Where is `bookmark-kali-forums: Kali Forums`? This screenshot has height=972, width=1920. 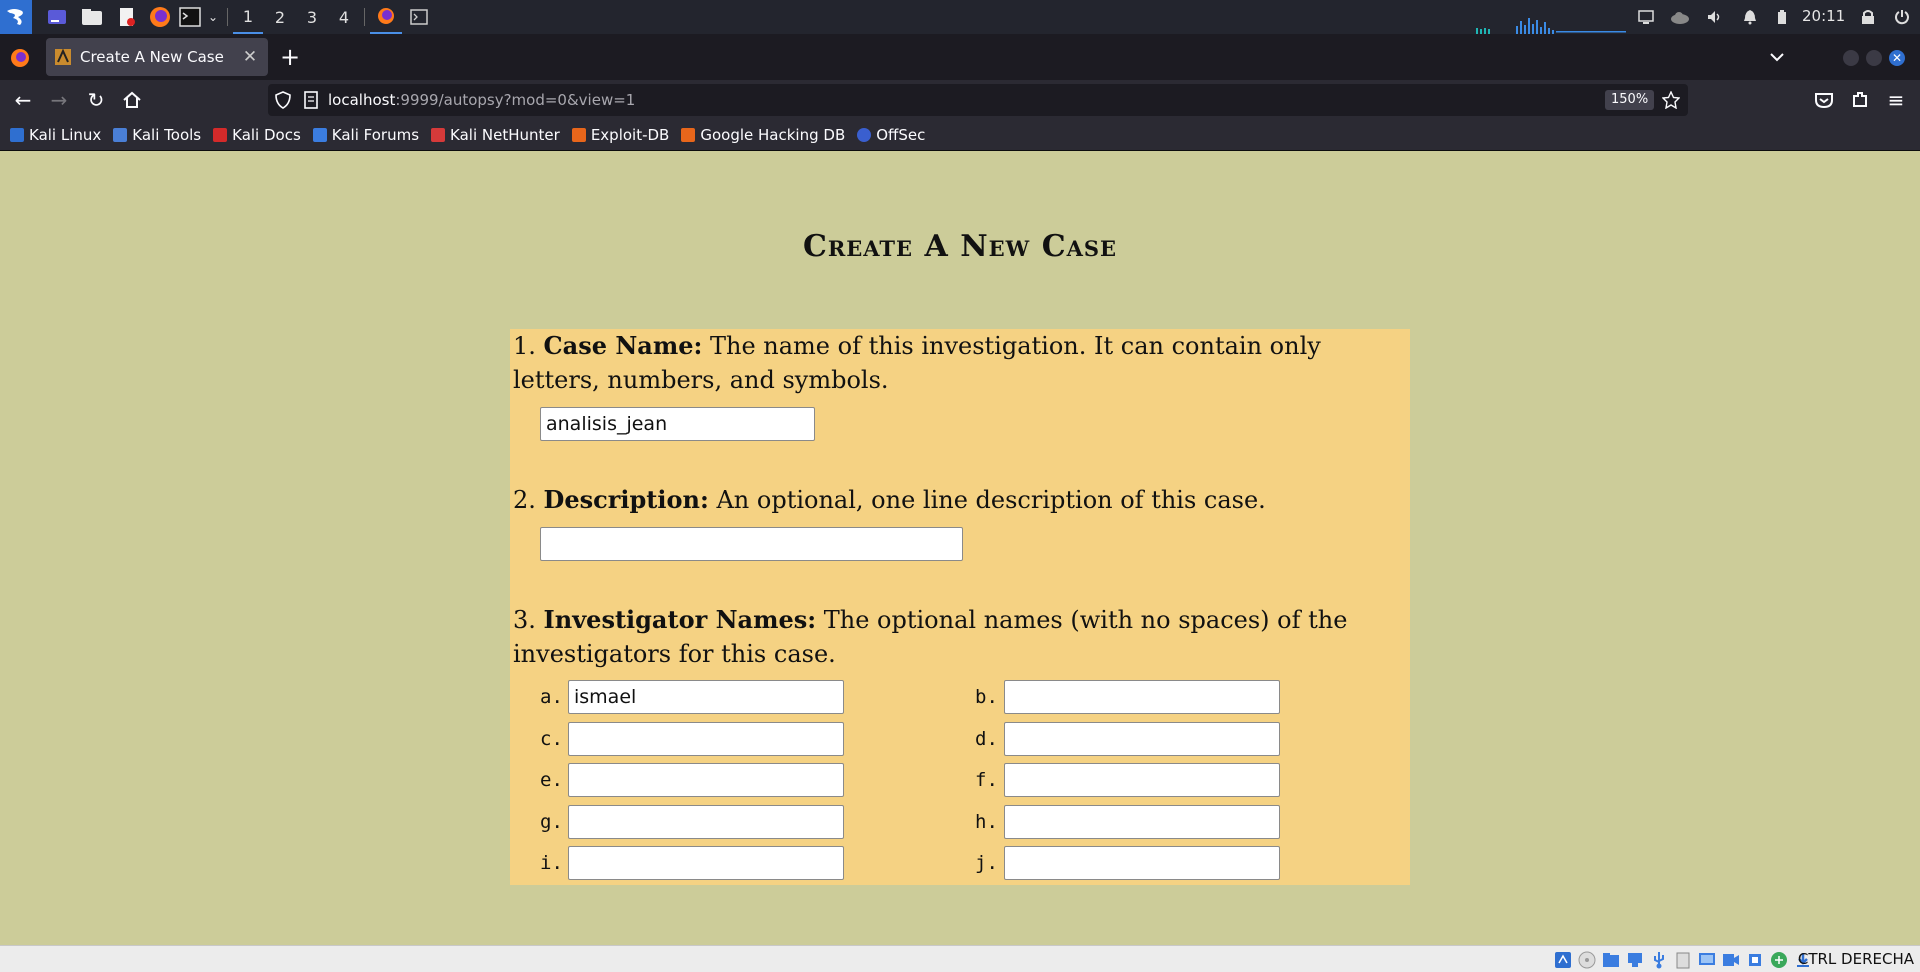 bookmark-kali-forums: Kali Forums is located at coordinates (366, 135).